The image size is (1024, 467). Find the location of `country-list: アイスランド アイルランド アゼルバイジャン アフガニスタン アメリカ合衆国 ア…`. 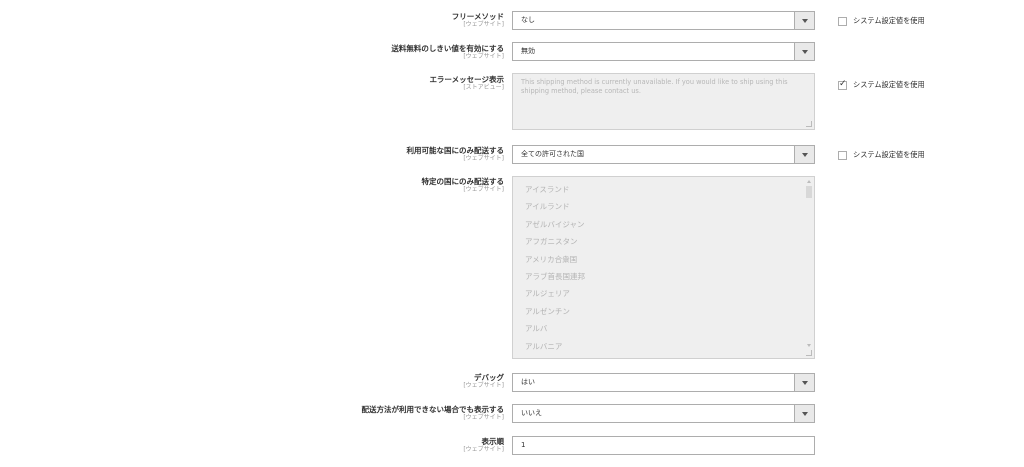

country-list: アイスランド アイルランド アゼルバイジャン アフガニスタン アメリカ合衆国 ア… is located at coordinates (663, 266).